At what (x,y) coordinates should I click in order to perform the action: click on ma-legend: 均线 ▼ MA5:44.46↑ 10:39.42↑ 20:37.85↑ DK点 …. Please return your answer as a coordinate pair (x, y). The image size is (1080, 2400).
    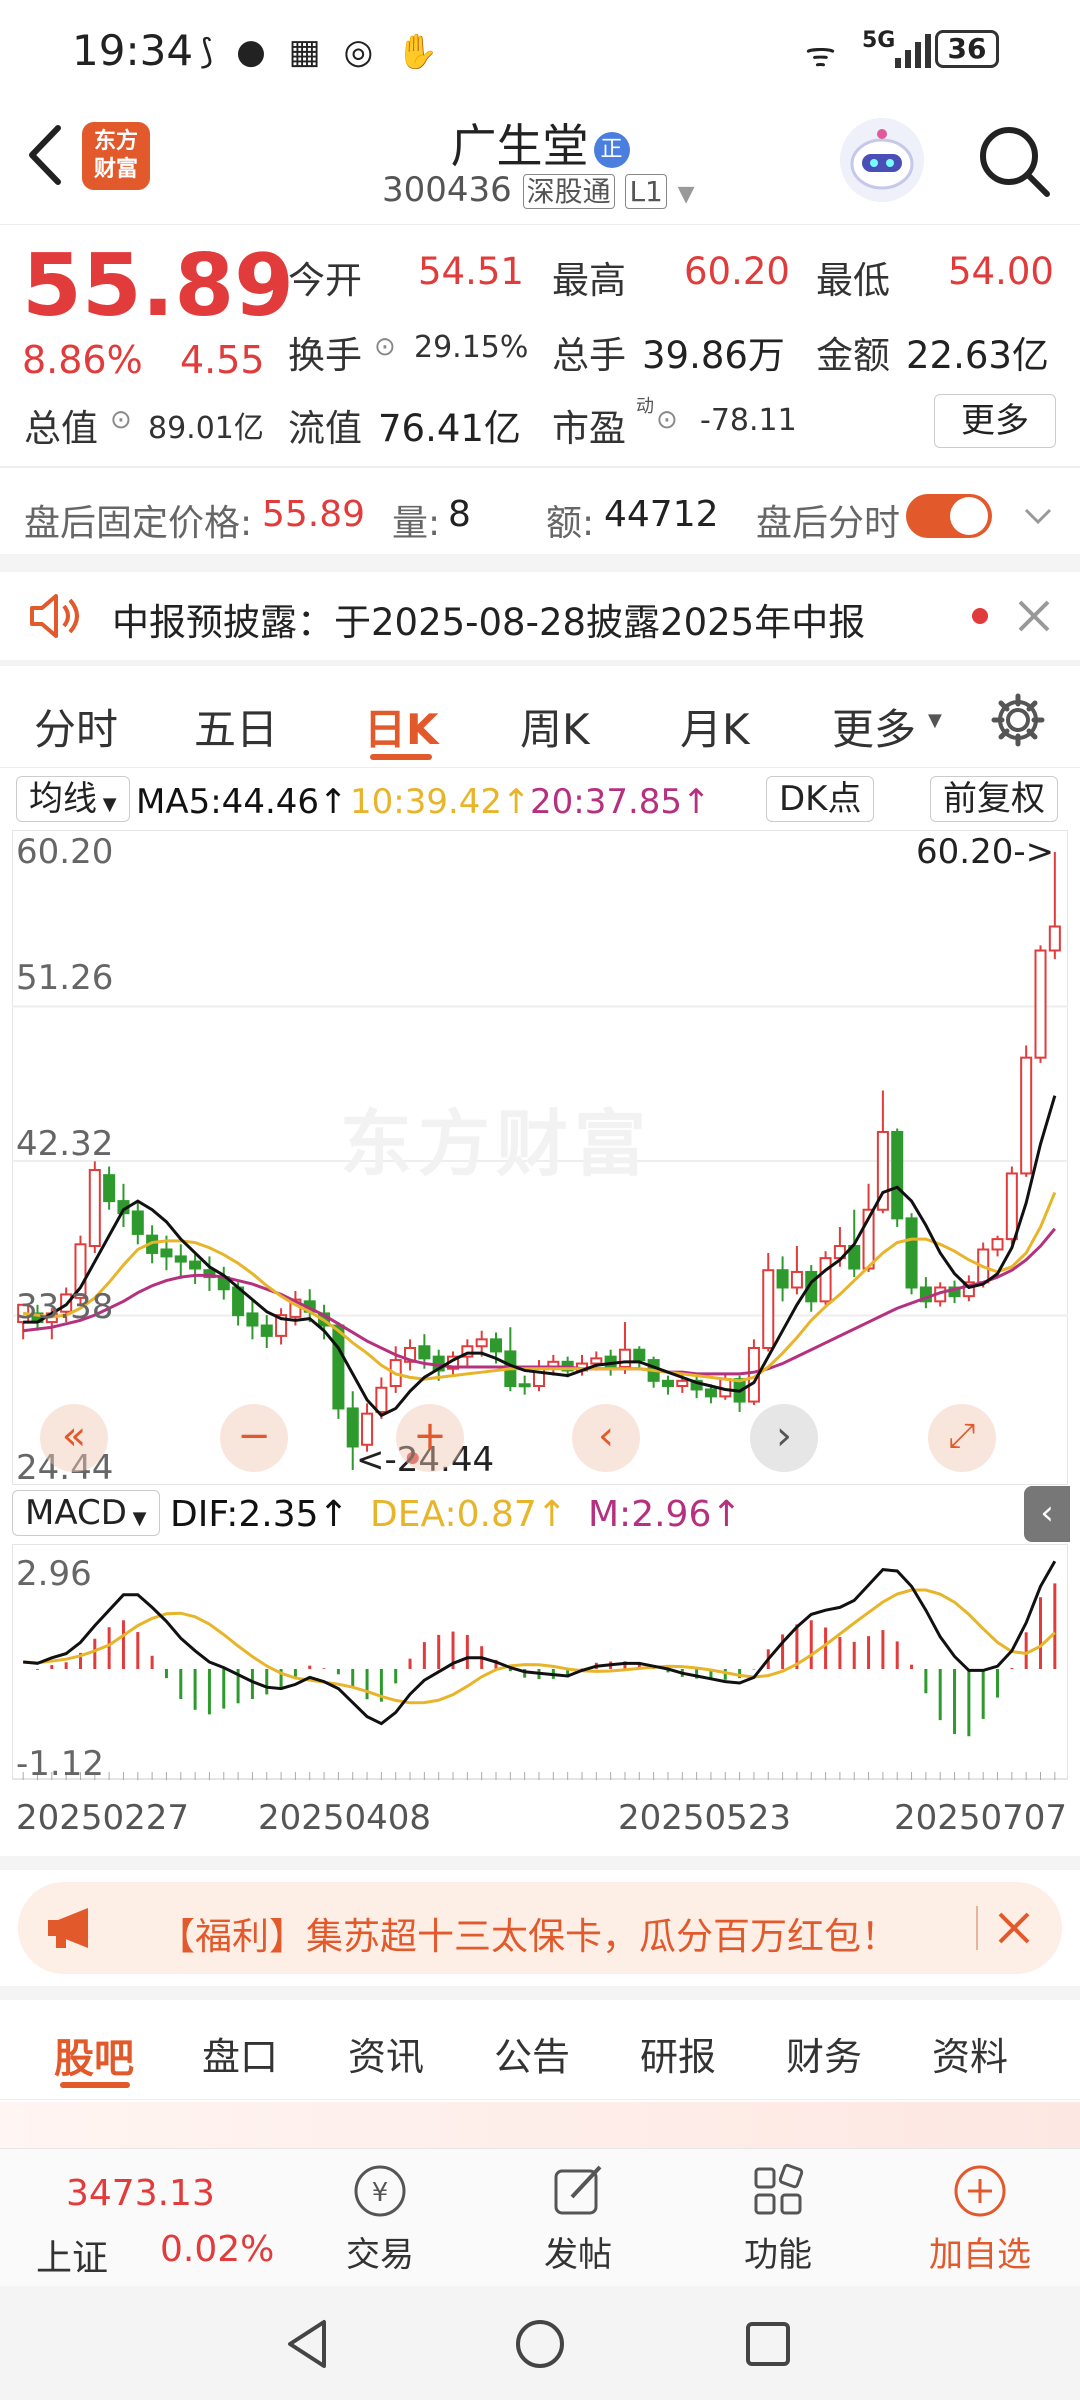
    Looking at the image, I should click on (540, 798).